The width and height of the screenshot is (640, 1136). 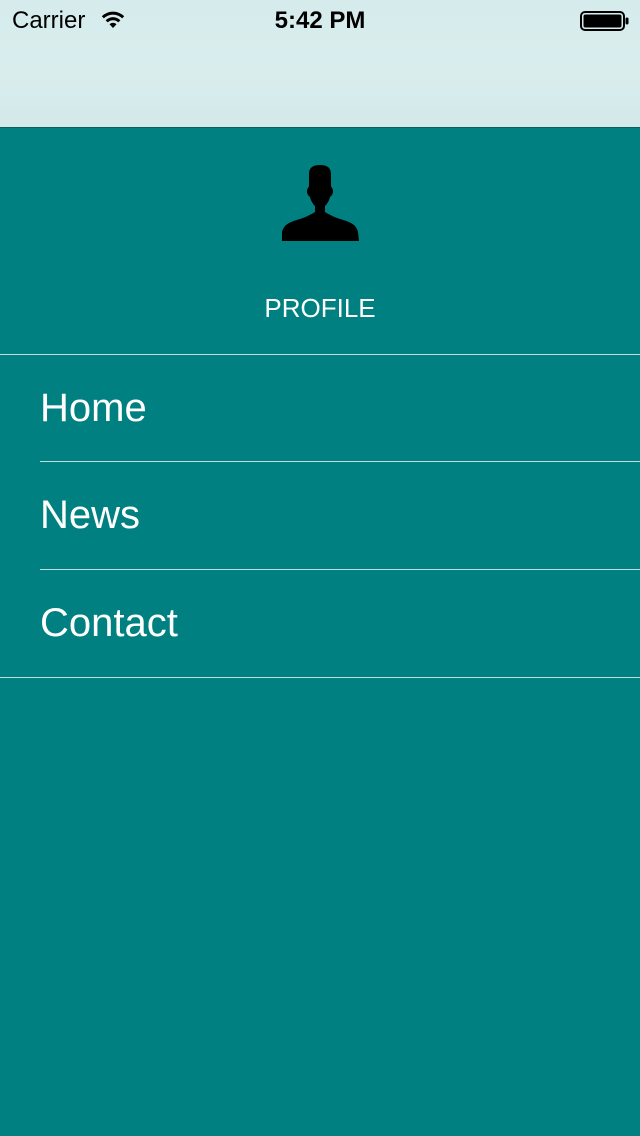 I want to click on menu-item-label: Contact, so click(x=109, y=623).